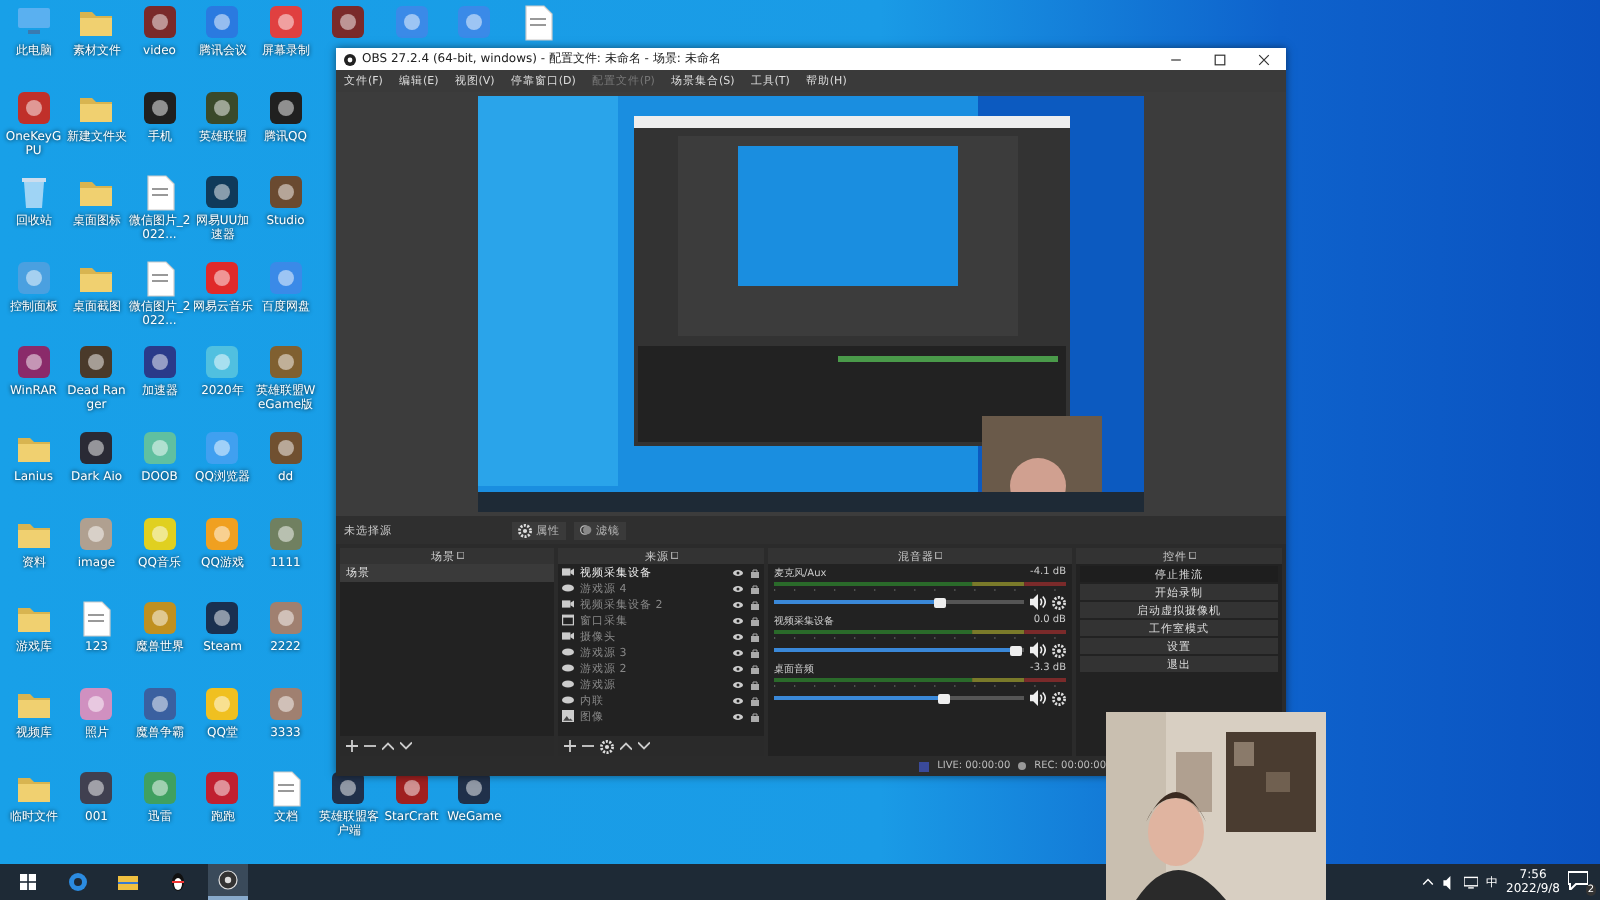 This screenshot has height=900, width=1600. What do you see at coordinates (568, 716) in the screenshot?
I see `image-icon` at bounding box center [568, 716].